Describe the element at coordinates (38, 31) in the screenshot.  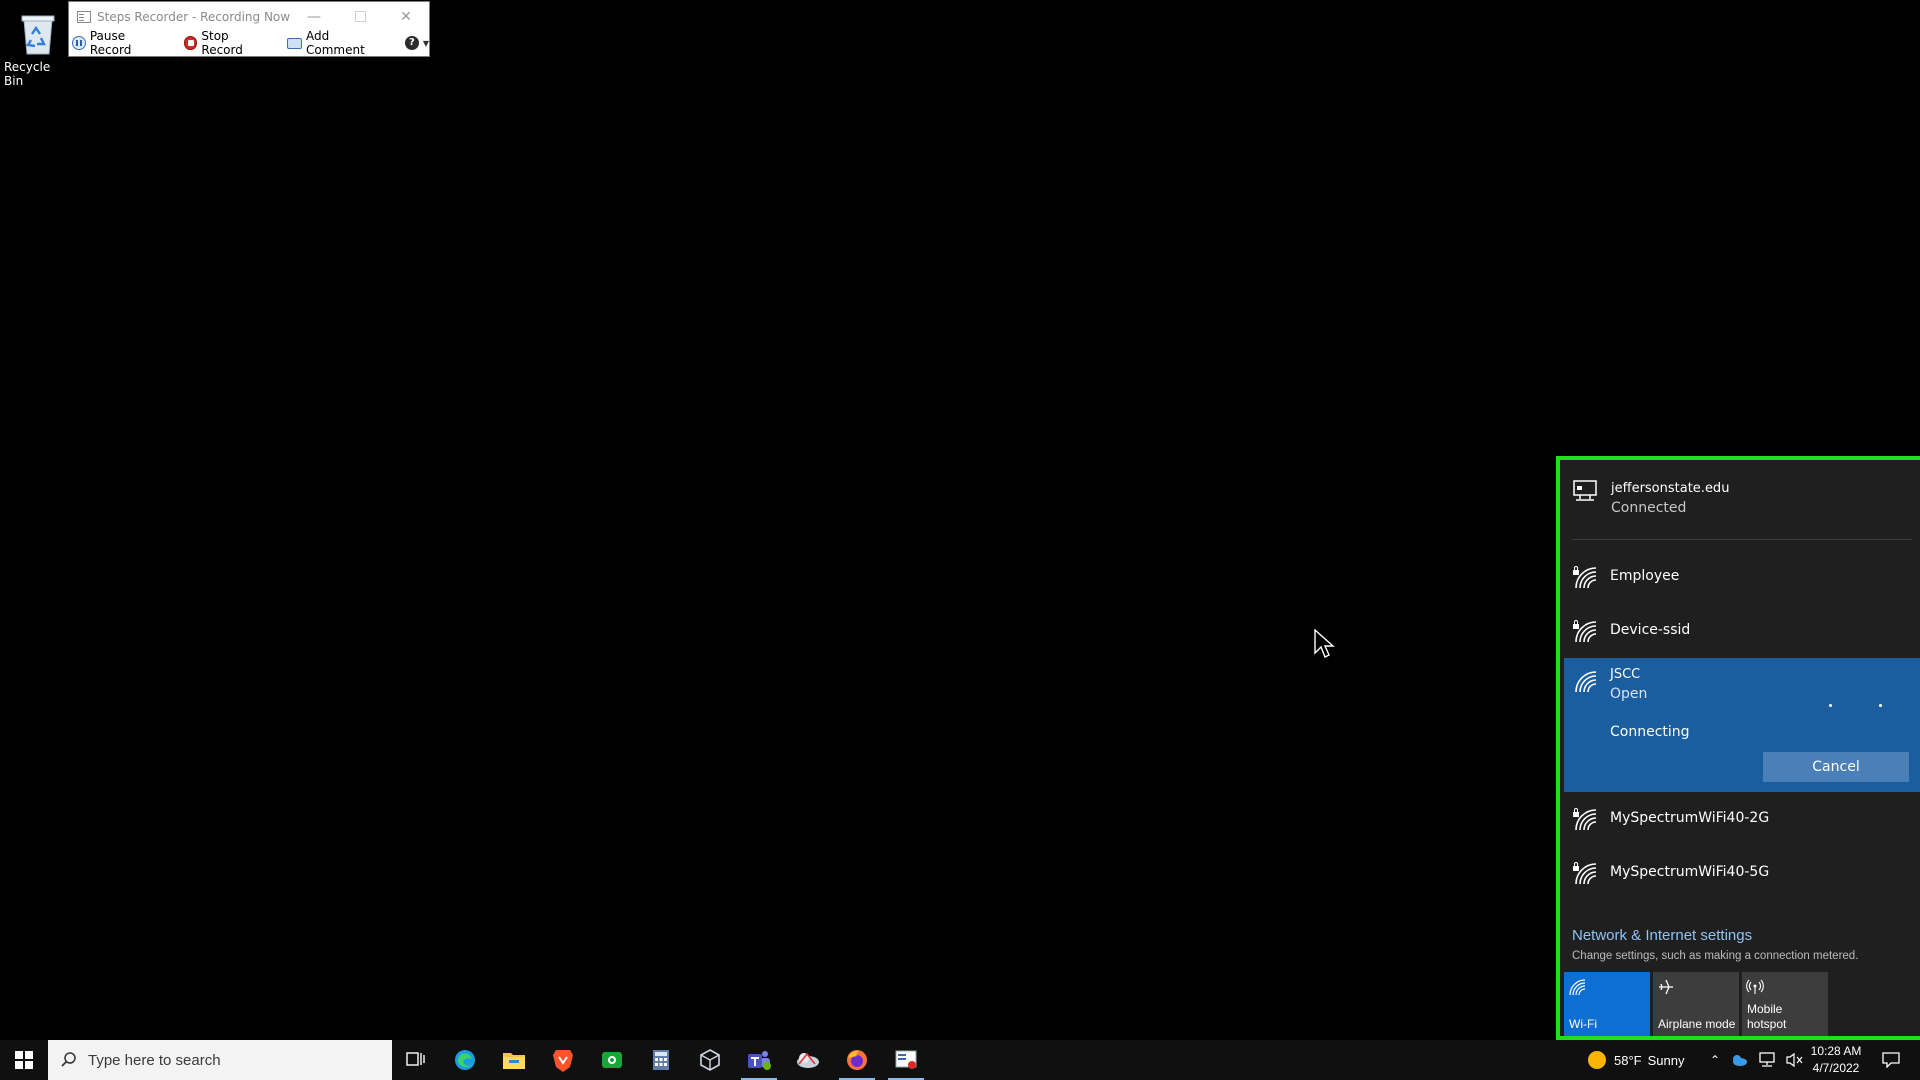
I see `recycle-bin-icon` at that location.